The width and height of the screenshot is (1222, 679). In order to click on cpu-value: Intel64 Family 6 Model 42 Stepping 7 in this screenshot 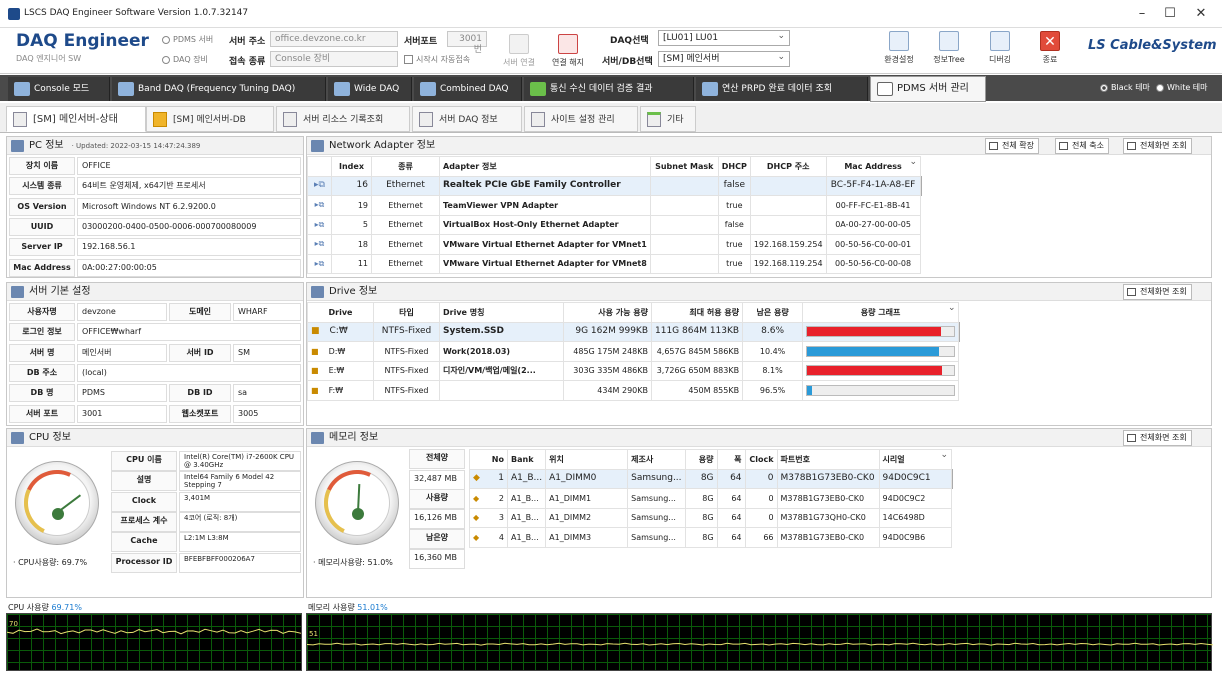, I will do `click(240, 481)`.